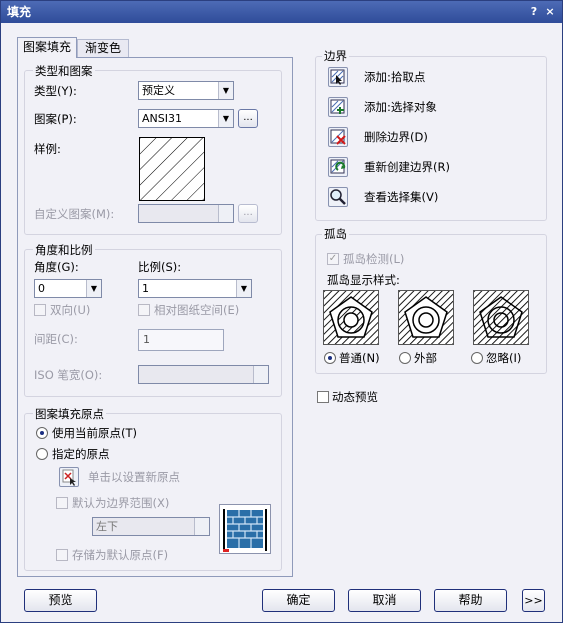 Image resolution: width=563 pixels, height=623 pixels. What do you see at coordinates (134, 477) in the screenshot?
I see `click-set-origin-label: 单击以设置新原点` at bounding box center [134, 477].